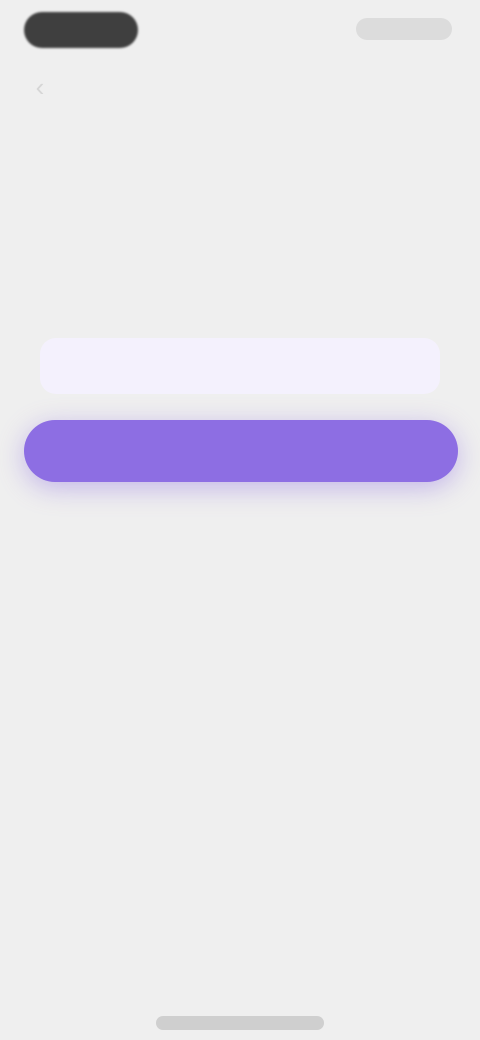 This screenshot has width=480, height=1040. Describe the element at coordinates (240, 575) in the screenshot. I see `footer-link` at that location.